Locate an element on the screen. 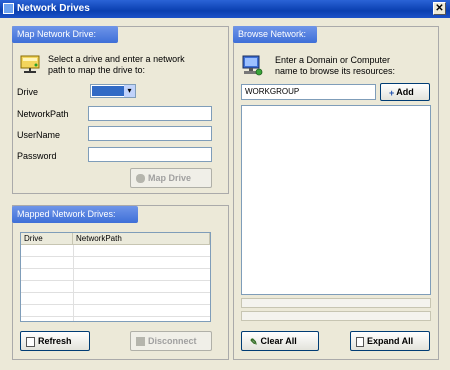  plus-icon: + is located at coordinates (392, 92).